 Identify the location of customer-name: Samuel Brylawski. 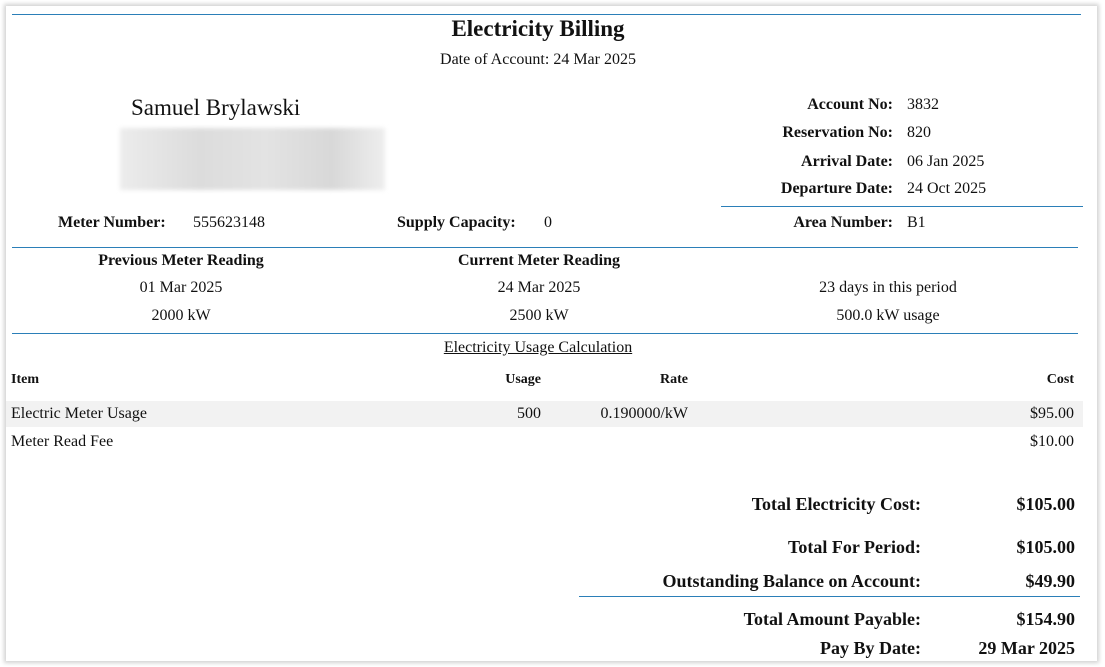
(216, 107).